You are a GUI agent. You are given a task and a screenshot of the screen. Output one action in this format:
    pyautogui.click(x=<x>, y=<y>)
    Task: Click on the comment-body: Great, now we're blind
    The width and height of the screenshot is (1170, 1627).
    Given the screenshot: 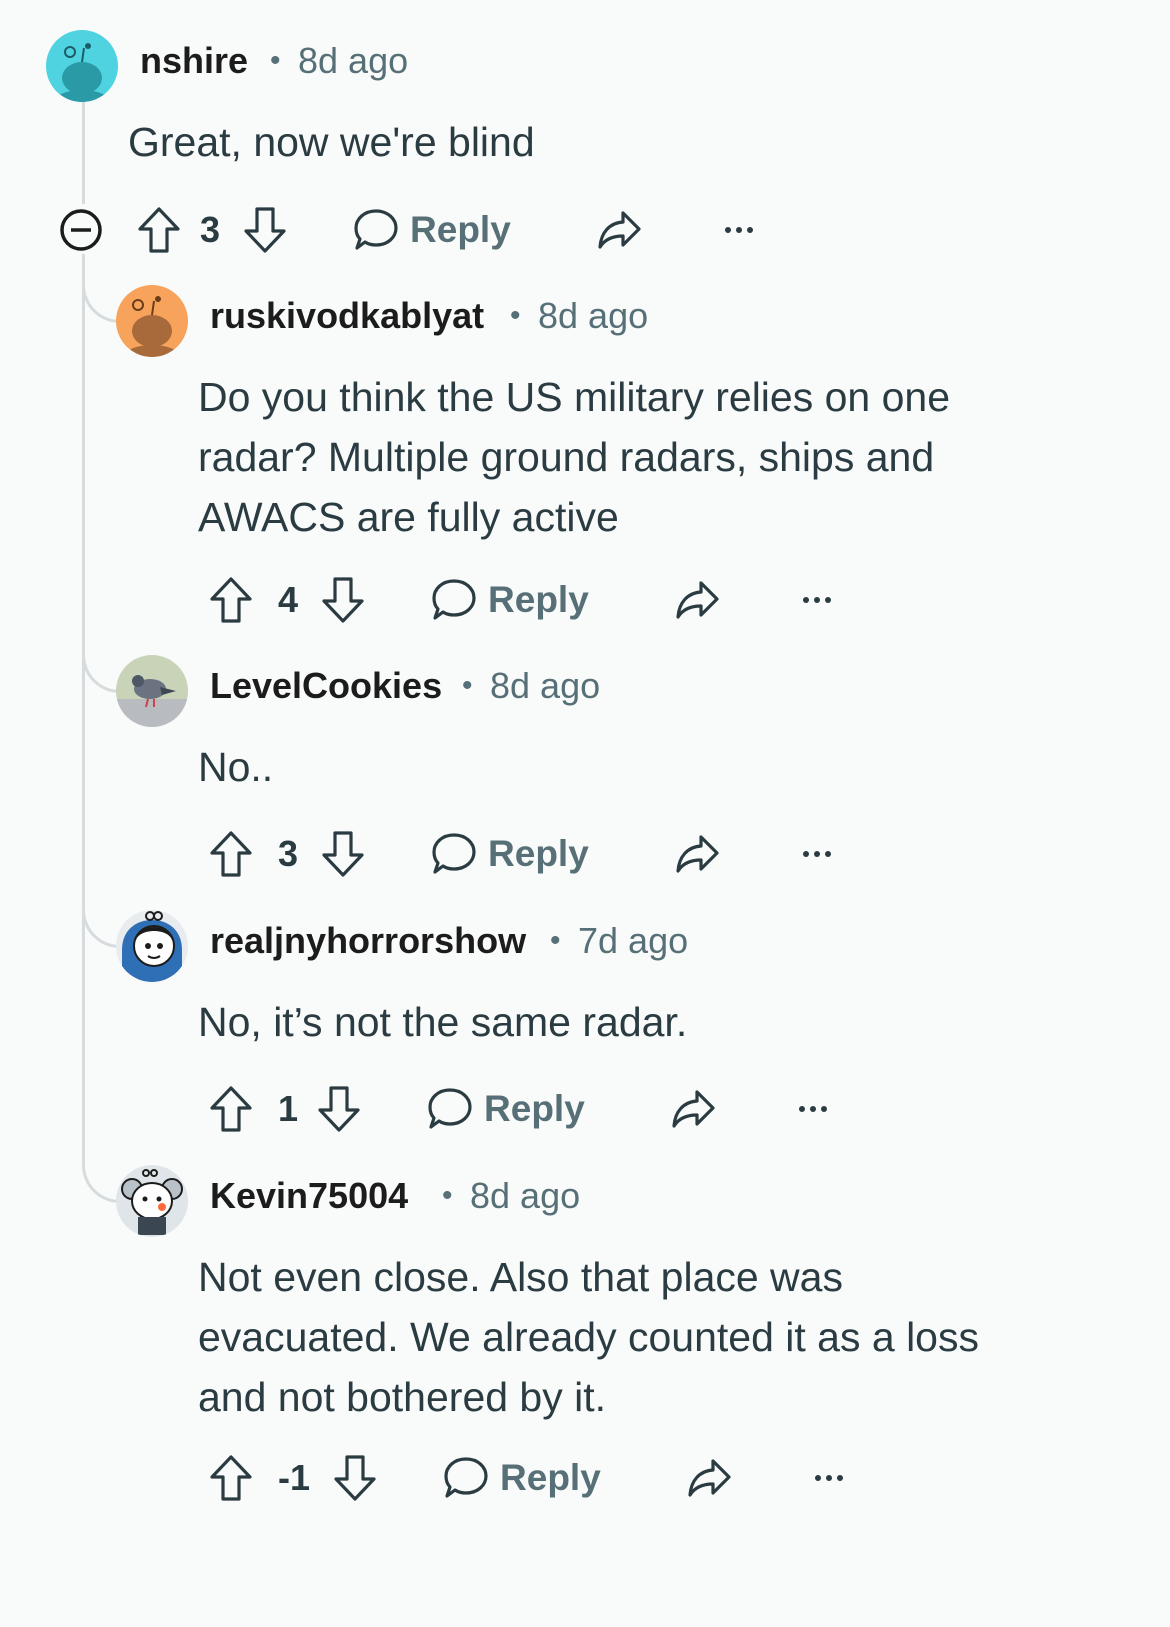 What is the action you would take?
    pyautogui.click(x=331, y=142)
    